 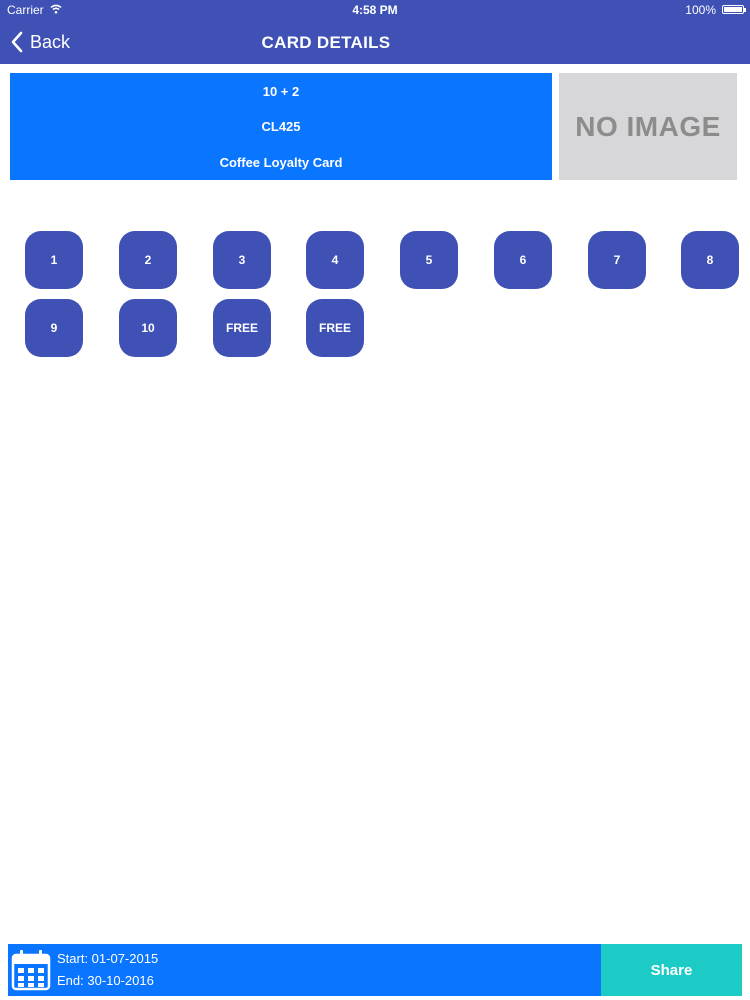 I want to click on stamp-2: 2, so click(x=148, y=260).